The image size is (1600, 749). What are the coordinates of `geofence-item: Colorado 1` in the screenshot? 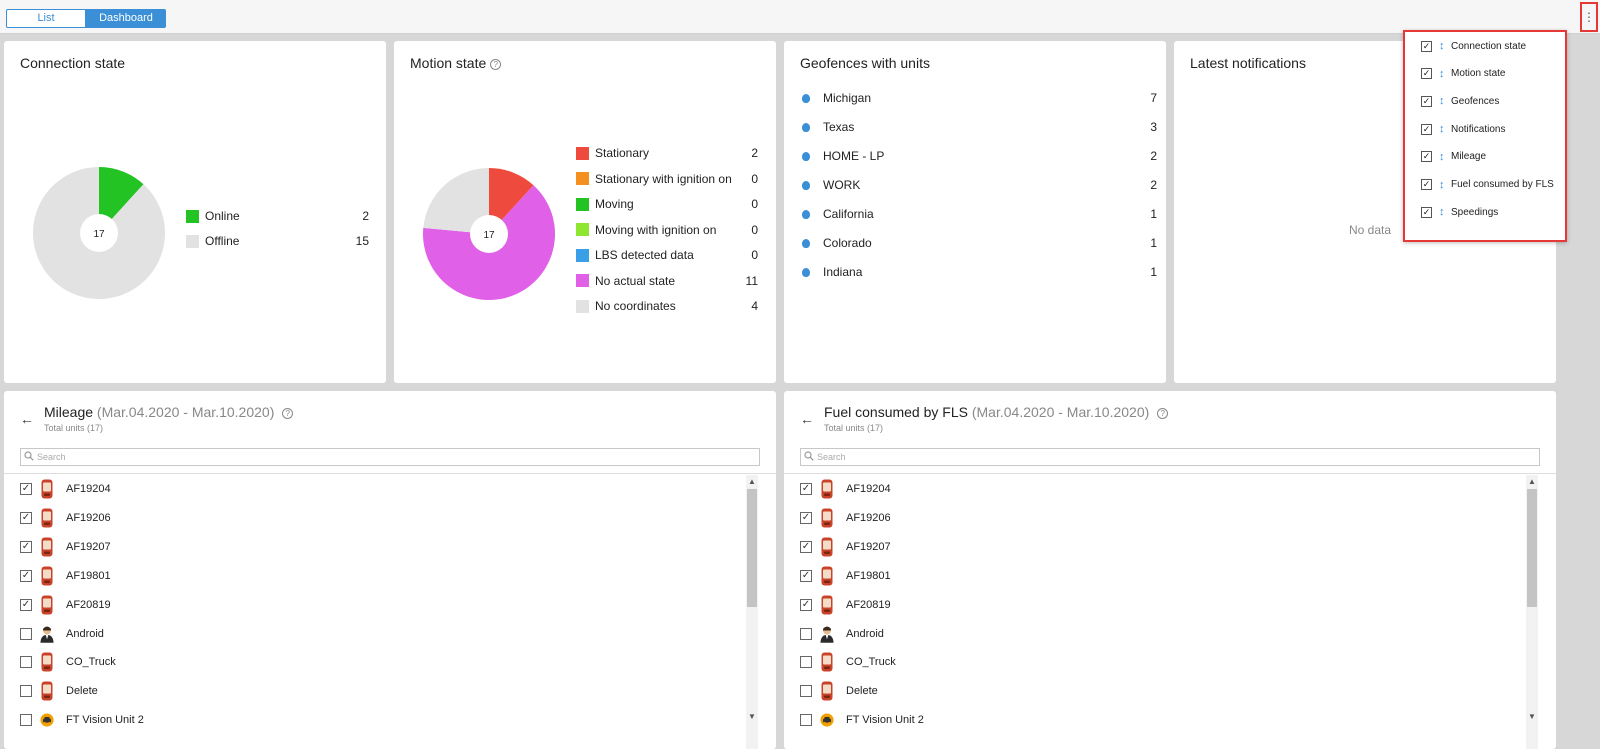 It's located at (979, 243).